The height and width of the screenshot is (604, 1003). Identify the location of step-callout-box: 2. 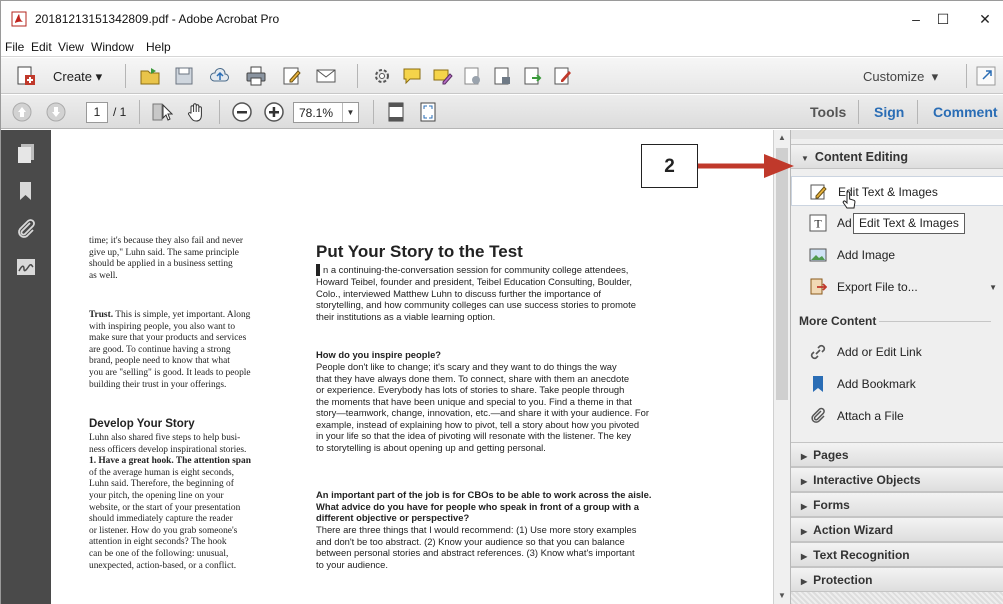
(669, 166).